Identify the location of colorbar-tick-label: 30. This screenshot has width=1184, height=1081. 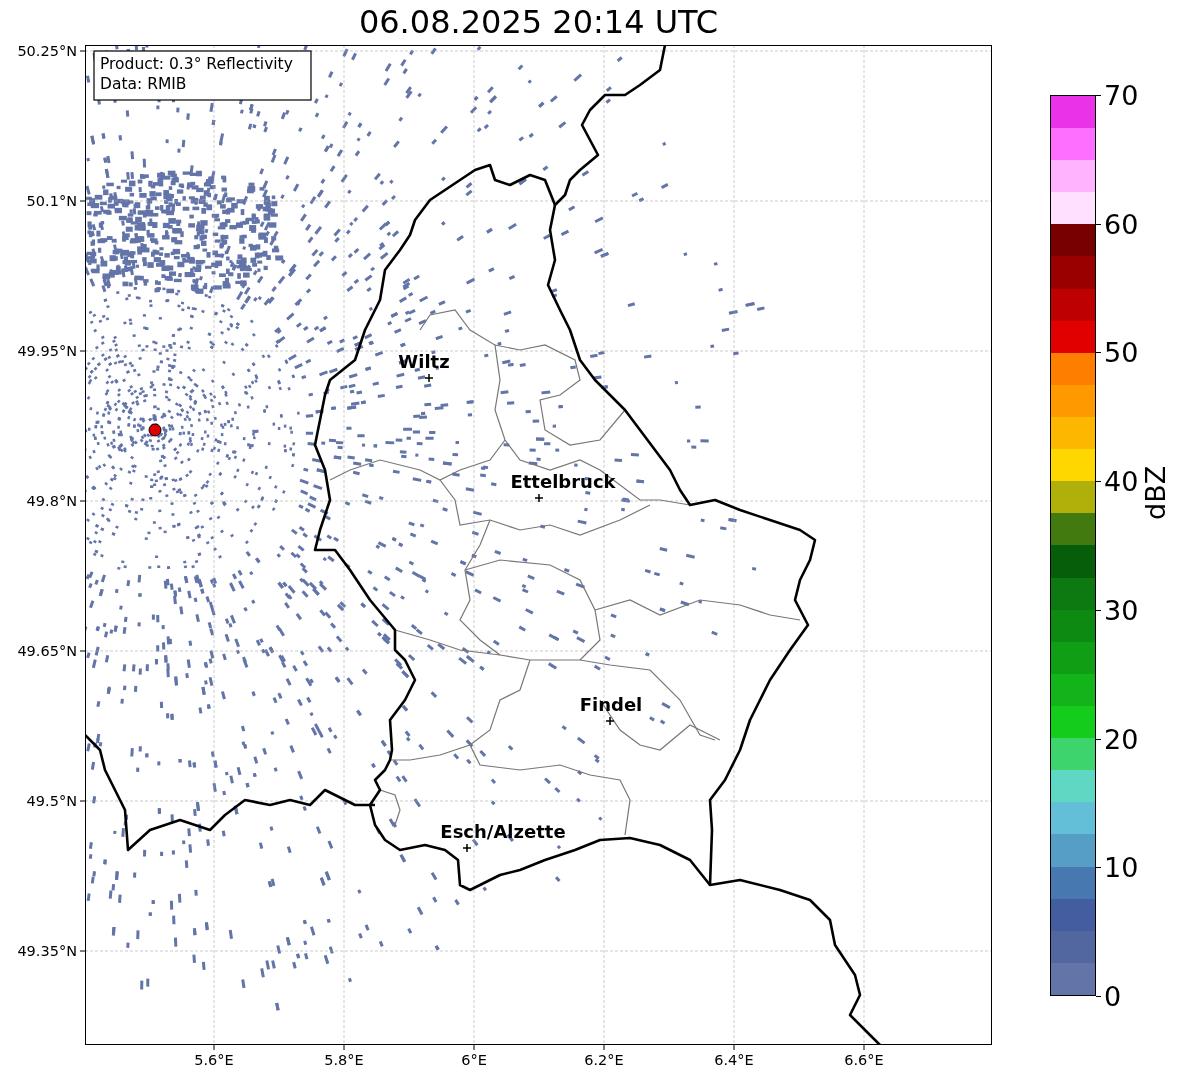
(1121, 610).